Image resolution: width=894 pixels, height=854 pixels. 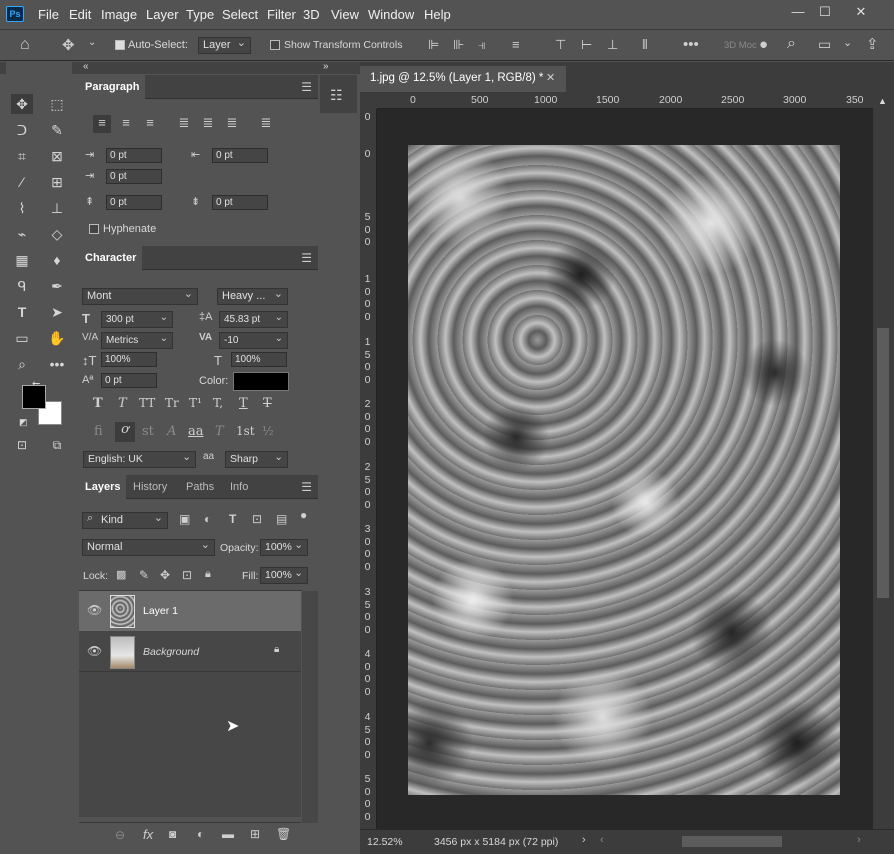 What do you see at coordinates (171, 652) in the screenshot?
I see `layer-name: Background` at bounding box center [171, 652].